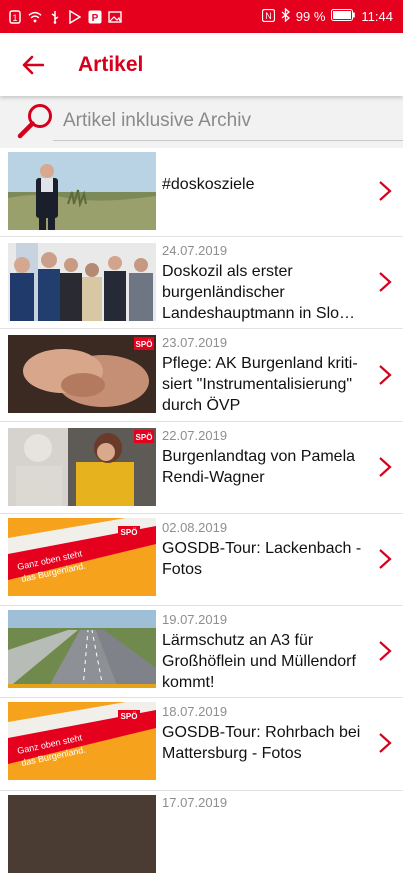 This screenshot has width=403, height=873. I want to click on wifi-icon, so click(35, 17).